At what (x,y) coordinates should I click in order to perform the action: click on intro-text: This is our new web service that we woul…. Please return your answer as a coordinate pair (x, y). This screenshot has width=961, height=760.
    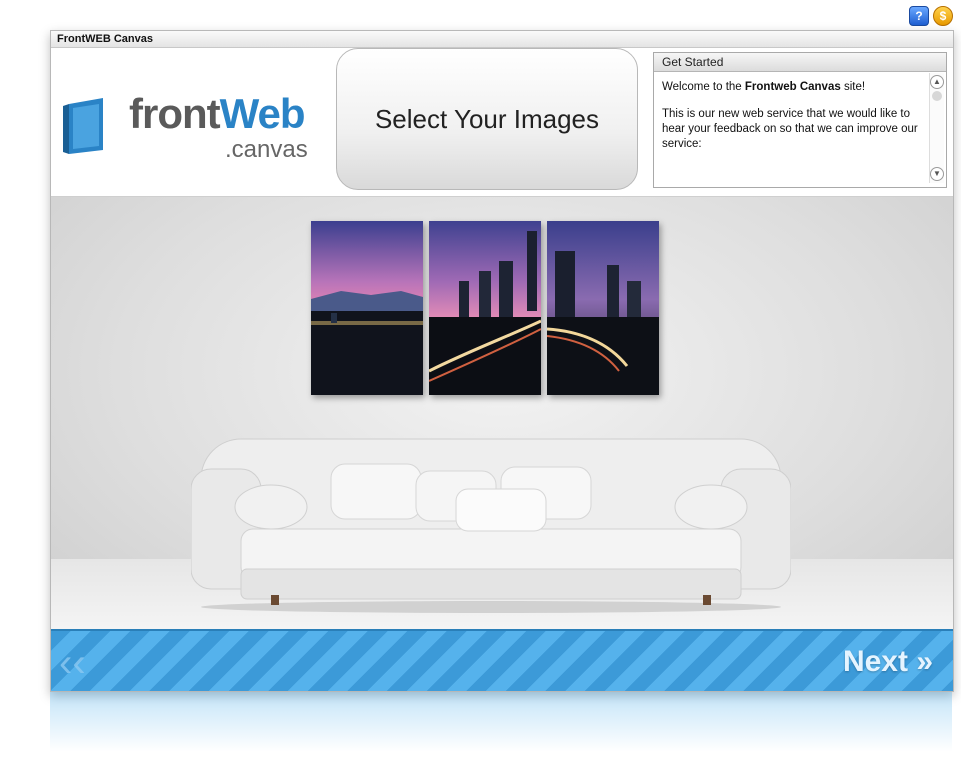
    Looking at the image, I should click on (790, 129).